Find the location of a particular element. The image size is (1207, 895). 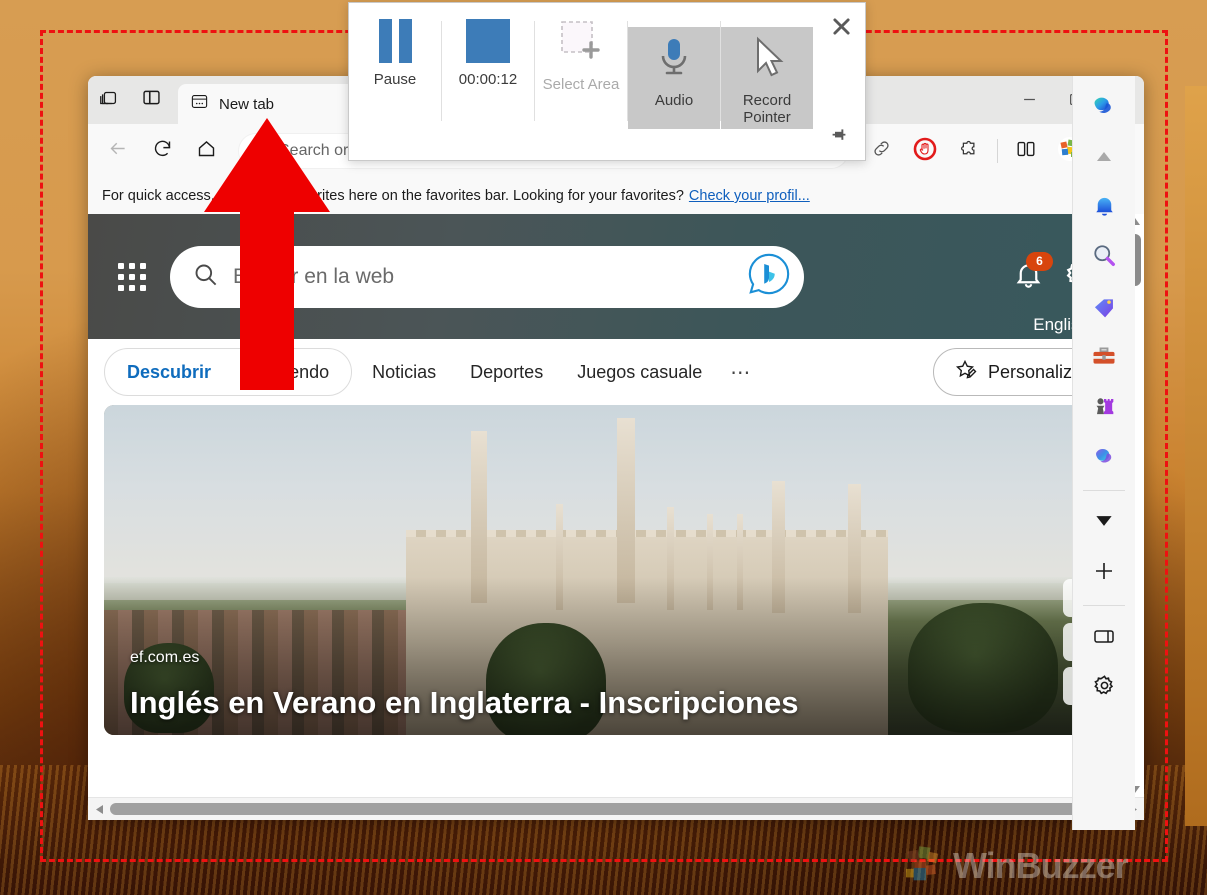

split-screen-button is located at coordinates (1026, 151).